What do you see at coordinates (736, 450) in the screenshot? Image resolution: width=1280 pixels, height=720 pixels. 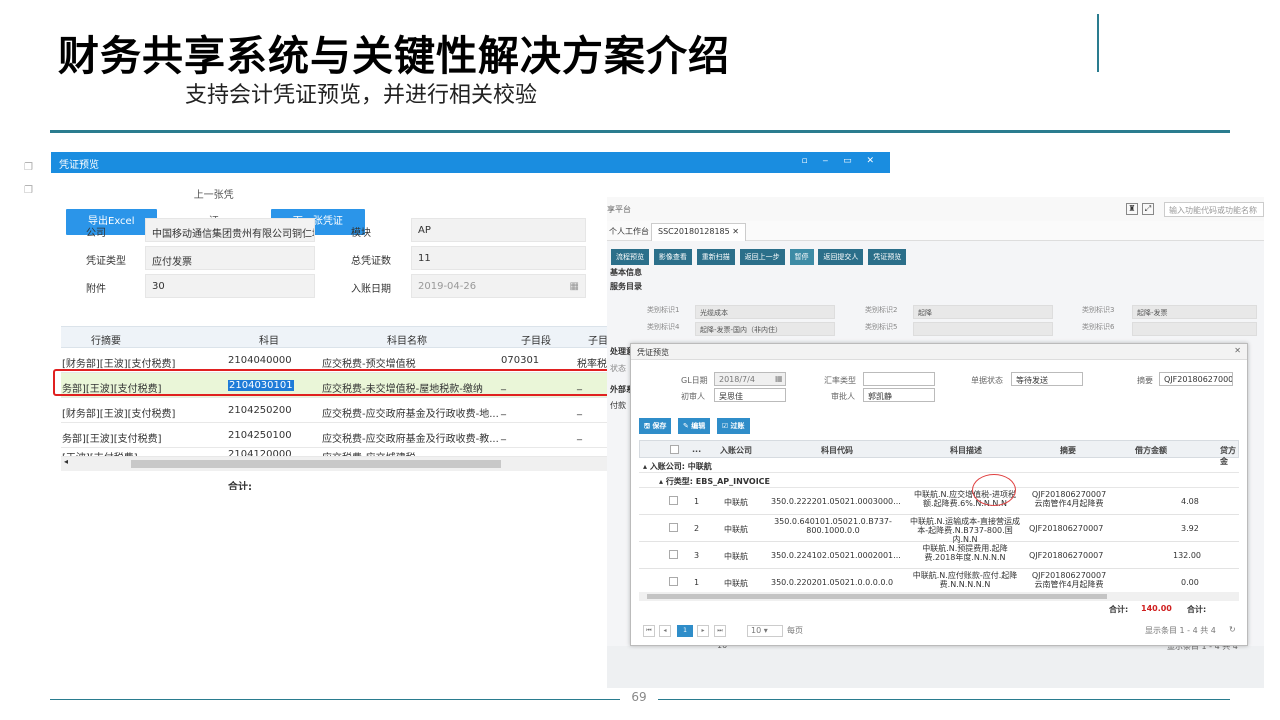 I see `col-company: 入账公司` at bounding box center [736, 450].